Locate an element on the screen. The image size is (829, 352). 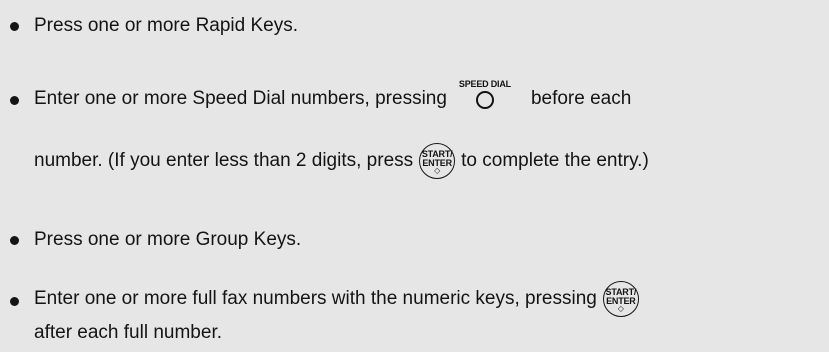
instruction-text: Press one or more Group Keys. is located at coordinates (168, 239).